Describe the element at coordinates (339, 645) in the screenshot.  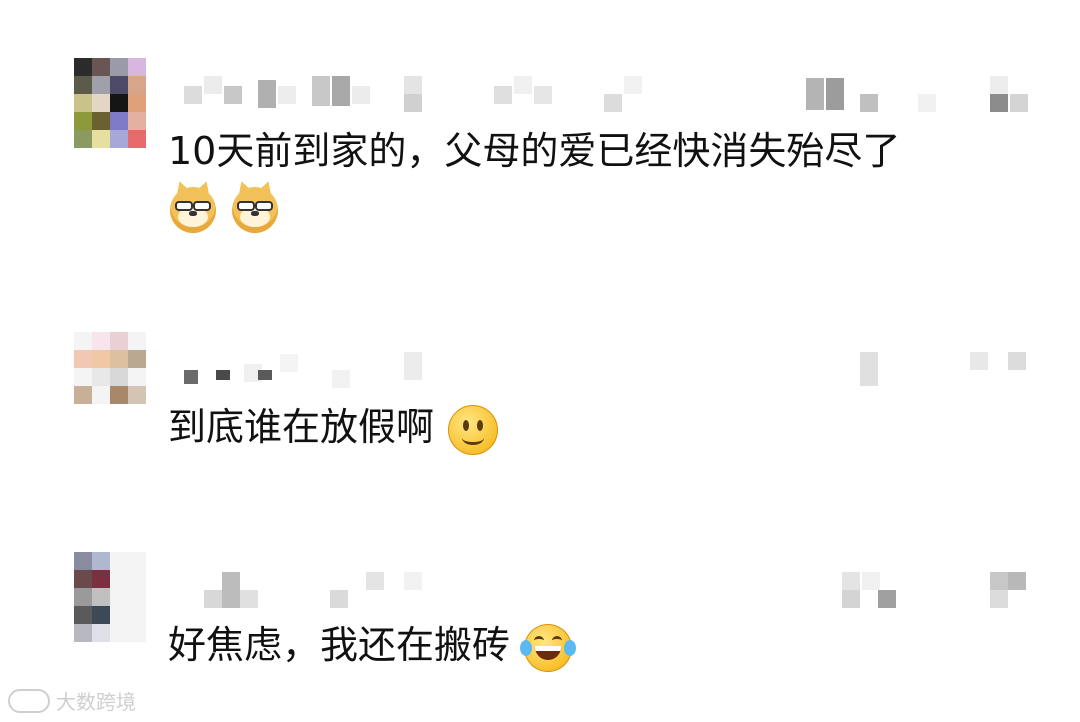
I see `comment-text-content: 好焦虑，我还在搬砖` at that location.